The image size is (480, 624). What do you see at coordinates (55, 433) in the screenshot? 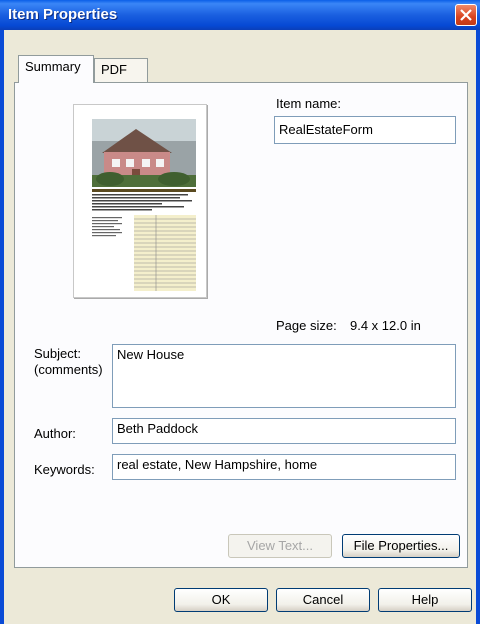
I see `author-label: Author:` at bounding box center [55, 433].